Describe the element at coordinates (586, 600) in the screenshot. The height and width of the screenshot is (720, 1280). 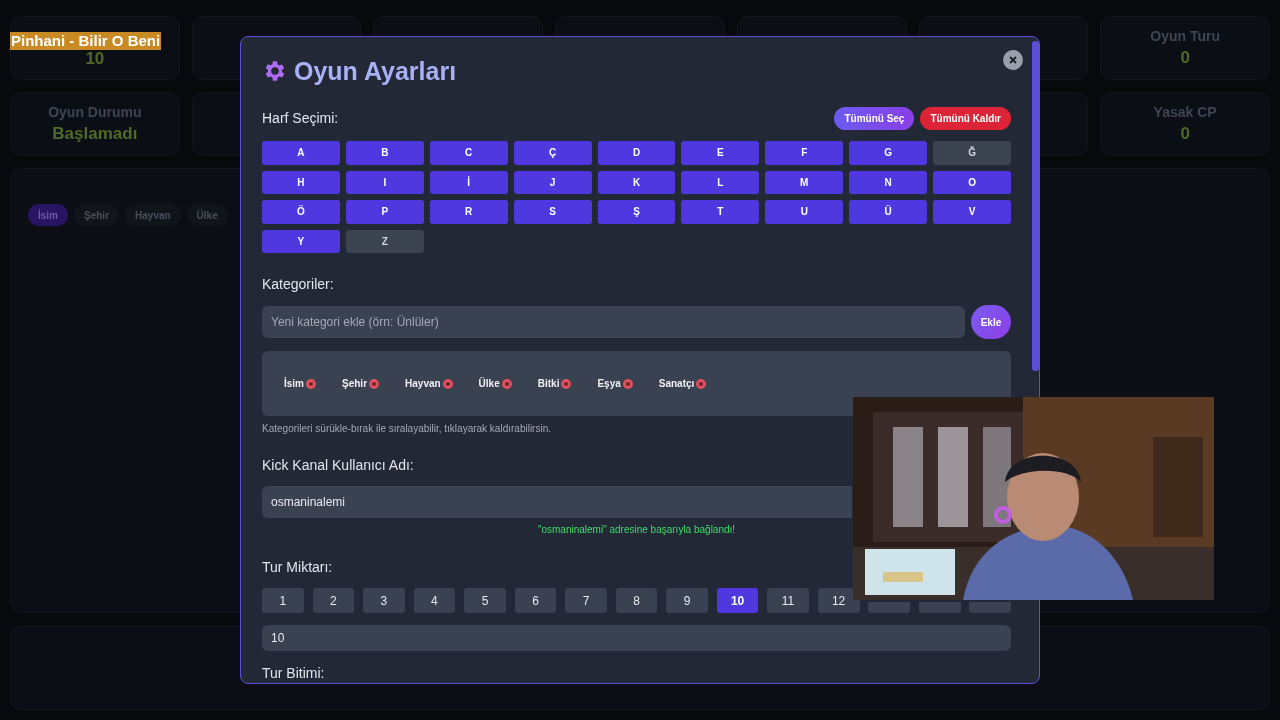
I see `round-option: 7` at that location.